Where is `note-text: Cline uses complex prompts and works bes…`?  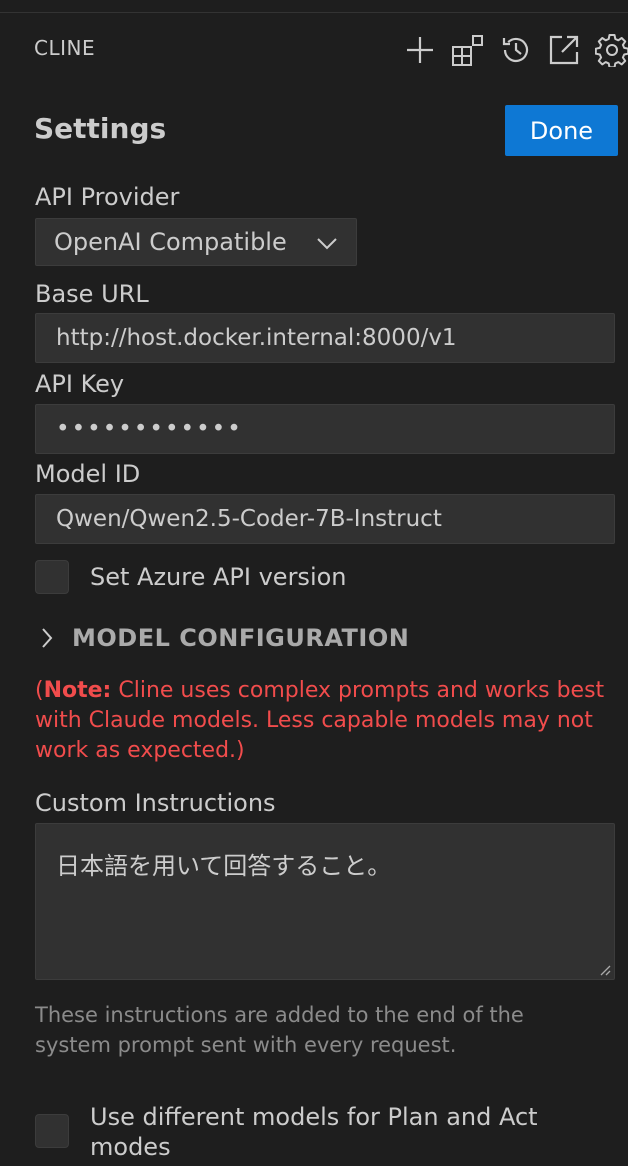 note-text: Cline uses complex prompts and works bes… is located at coordinates (320, 720).